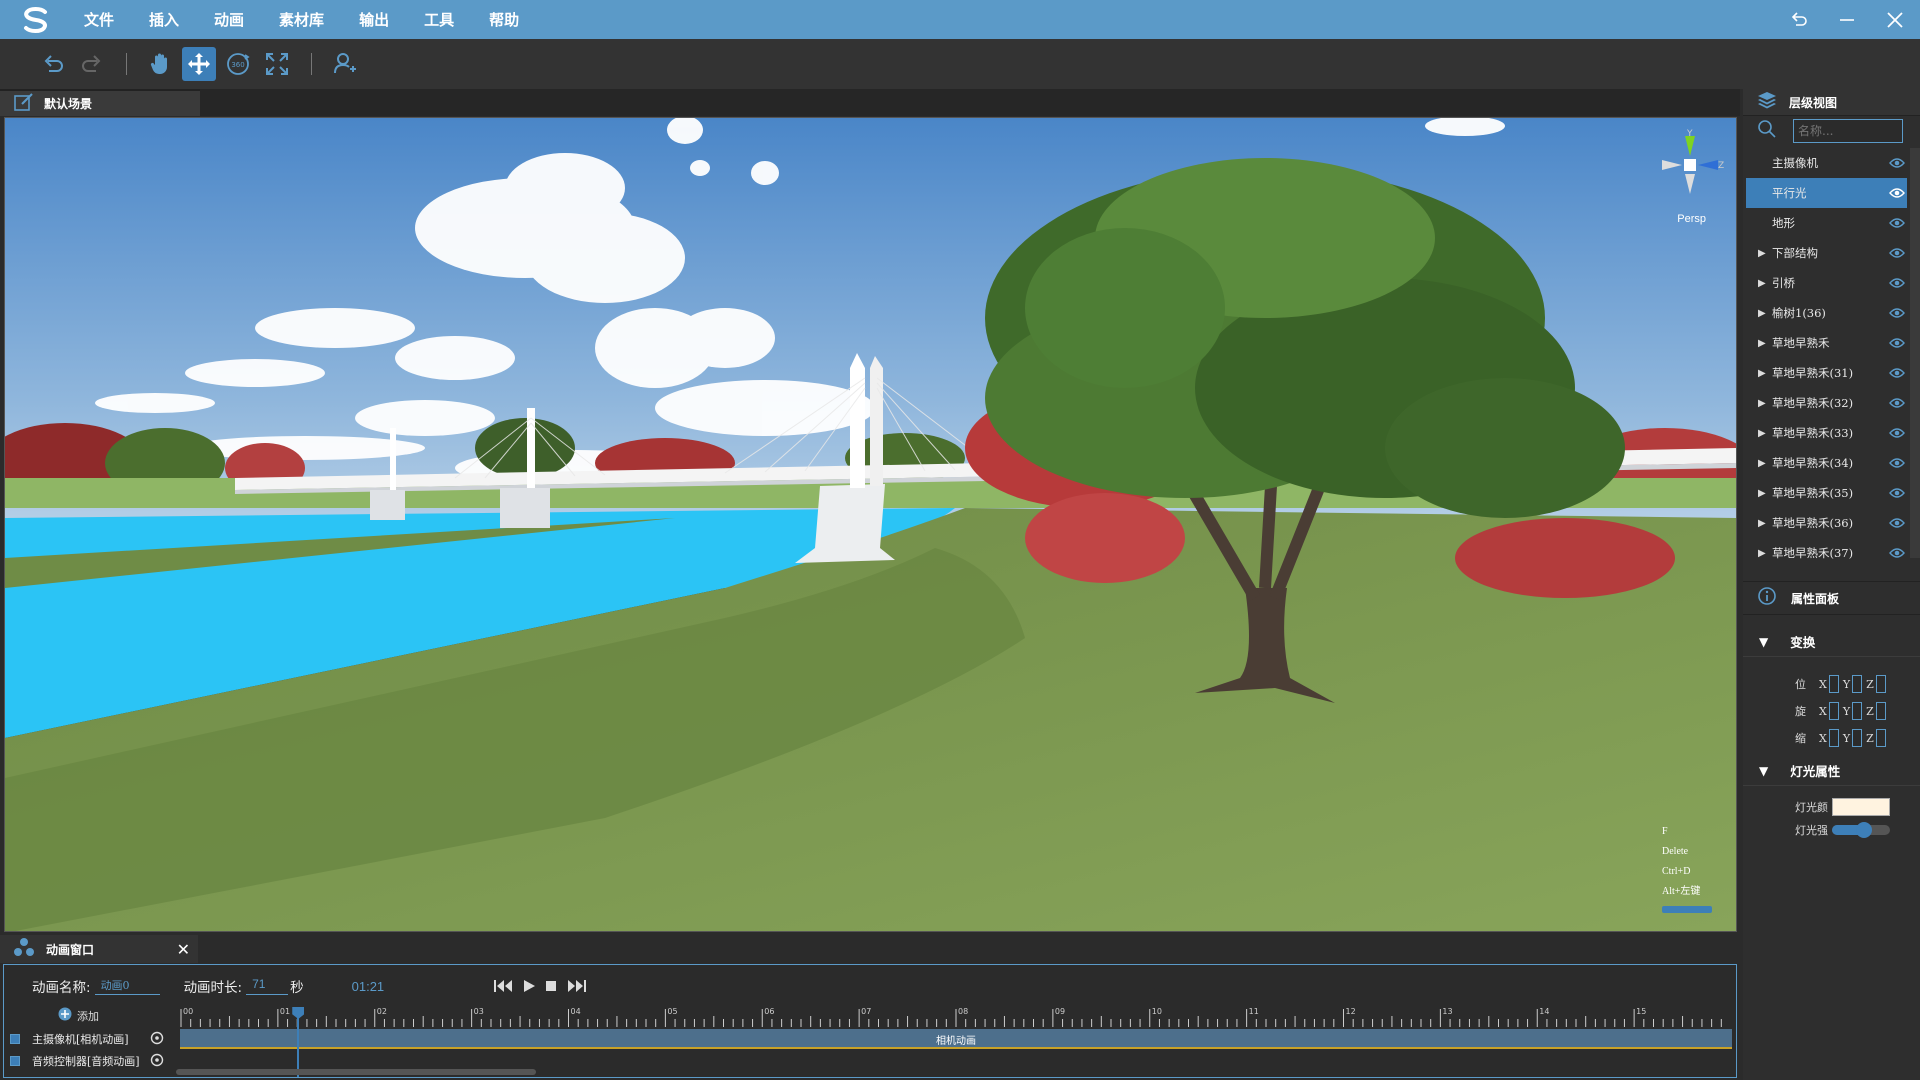 Image resolution: width=1920 pixels, height=1080 pixels. Describe the element at coordinates (1826, 553) in the screenshot. I see `hierarchy-item: ▶ 草地早熟禾(37)` at that location.